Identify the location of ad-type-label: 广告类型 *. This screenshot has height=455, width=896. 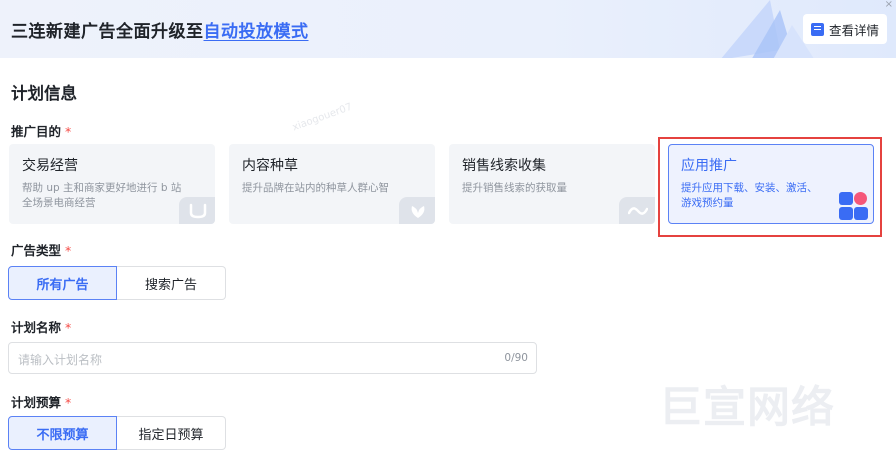
(41, 249).